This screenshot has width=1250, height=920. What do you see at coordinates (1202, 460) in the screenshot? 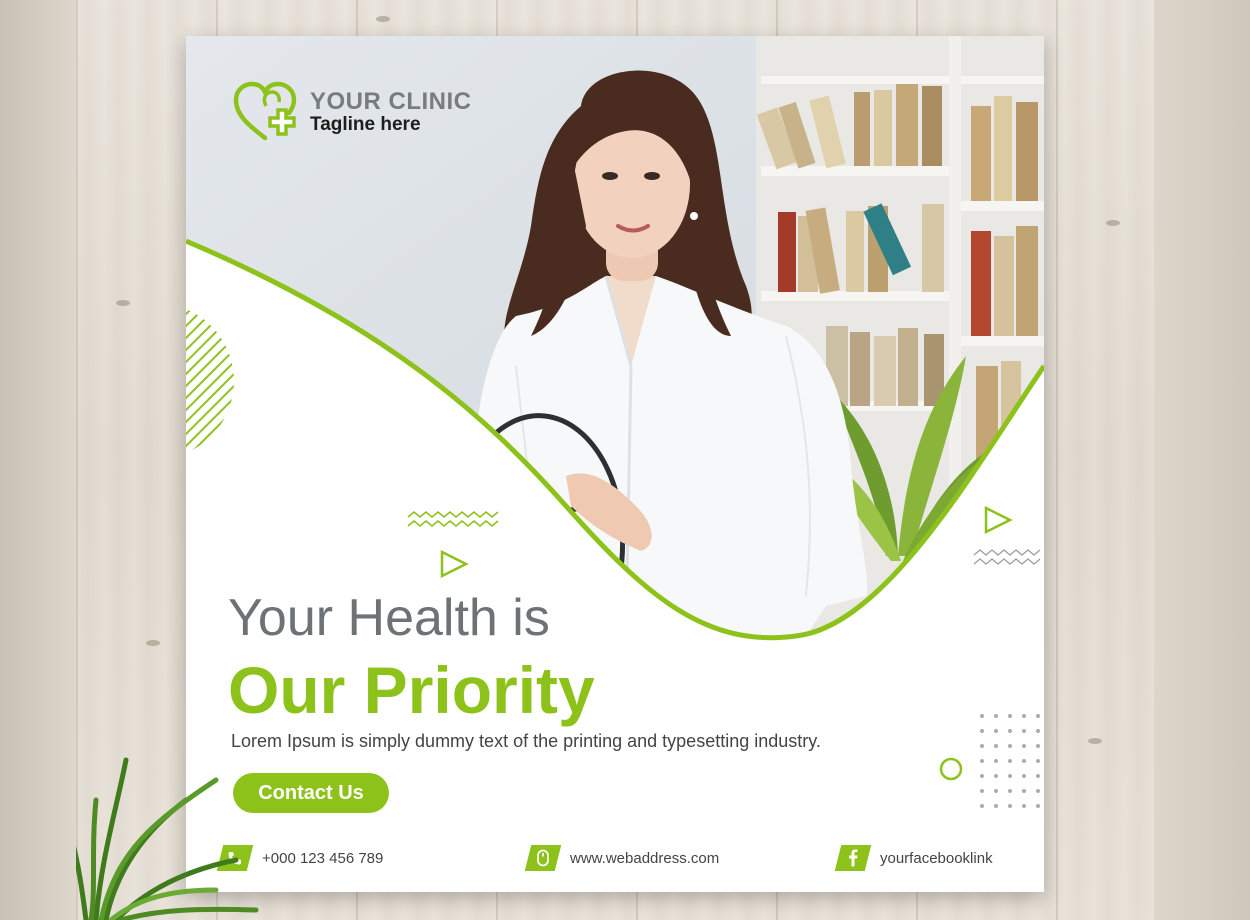
I see `blurred-right-edge` at bounding box center [1202, 460].